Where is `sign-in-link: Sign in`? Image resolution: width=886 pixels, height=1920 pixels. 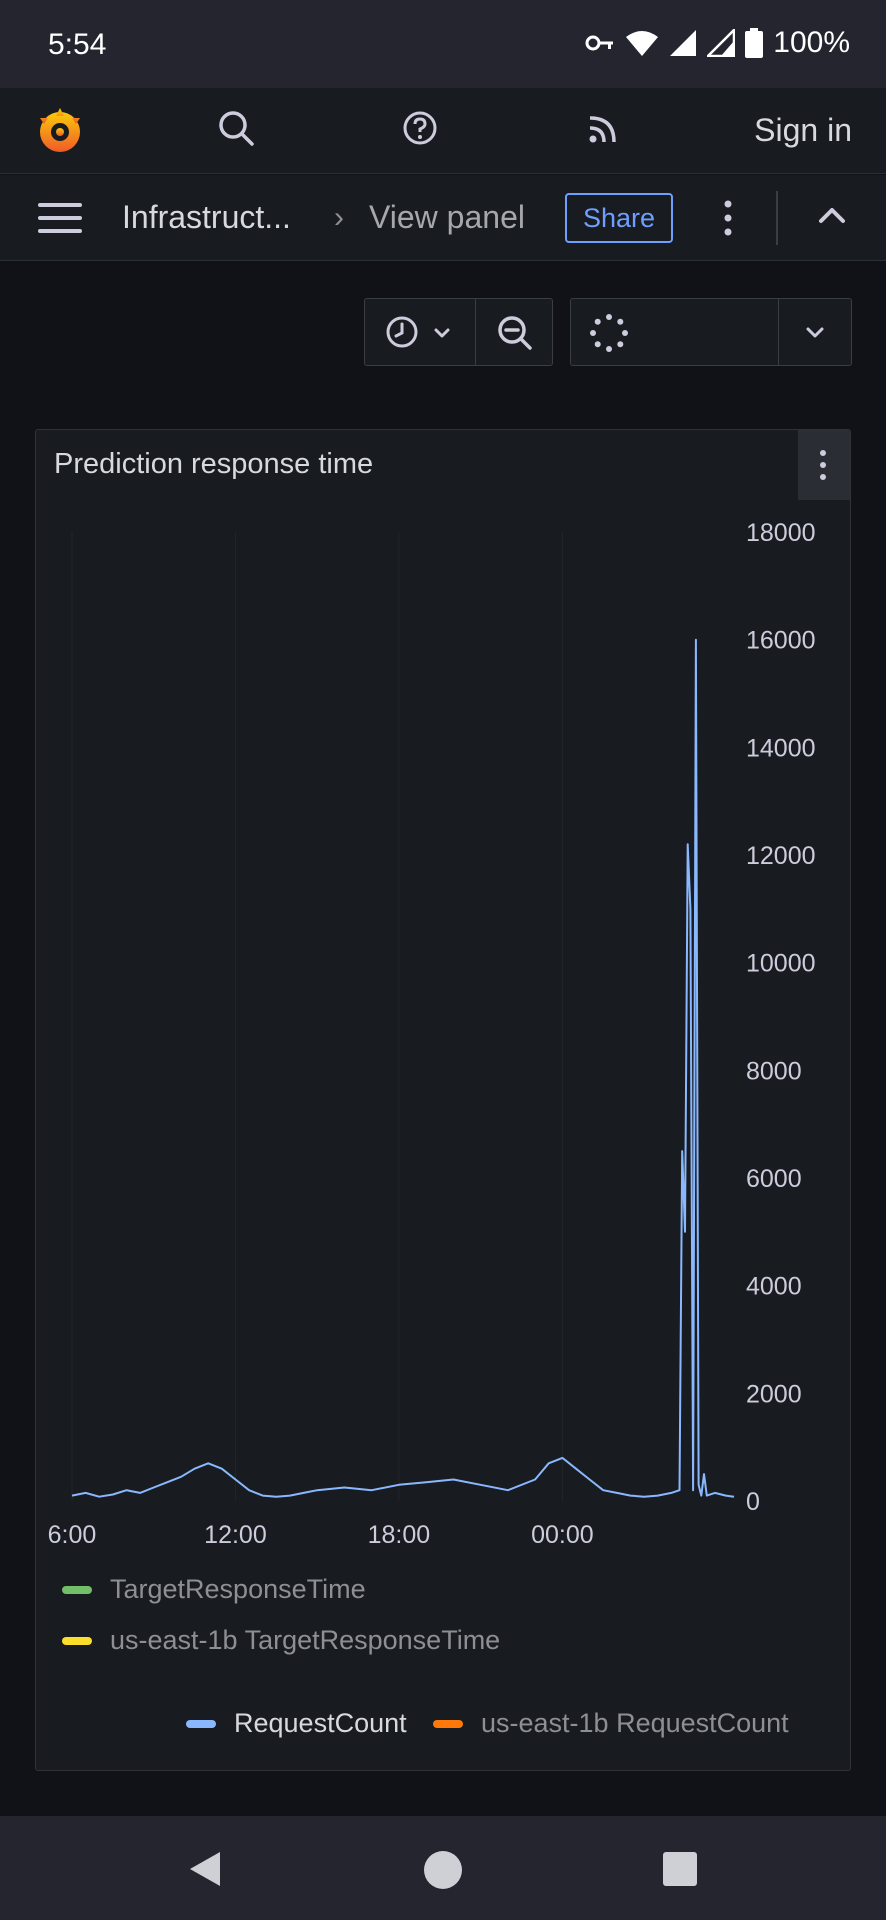
sign-in-link: Sign in is located at coordinates (803, 130).